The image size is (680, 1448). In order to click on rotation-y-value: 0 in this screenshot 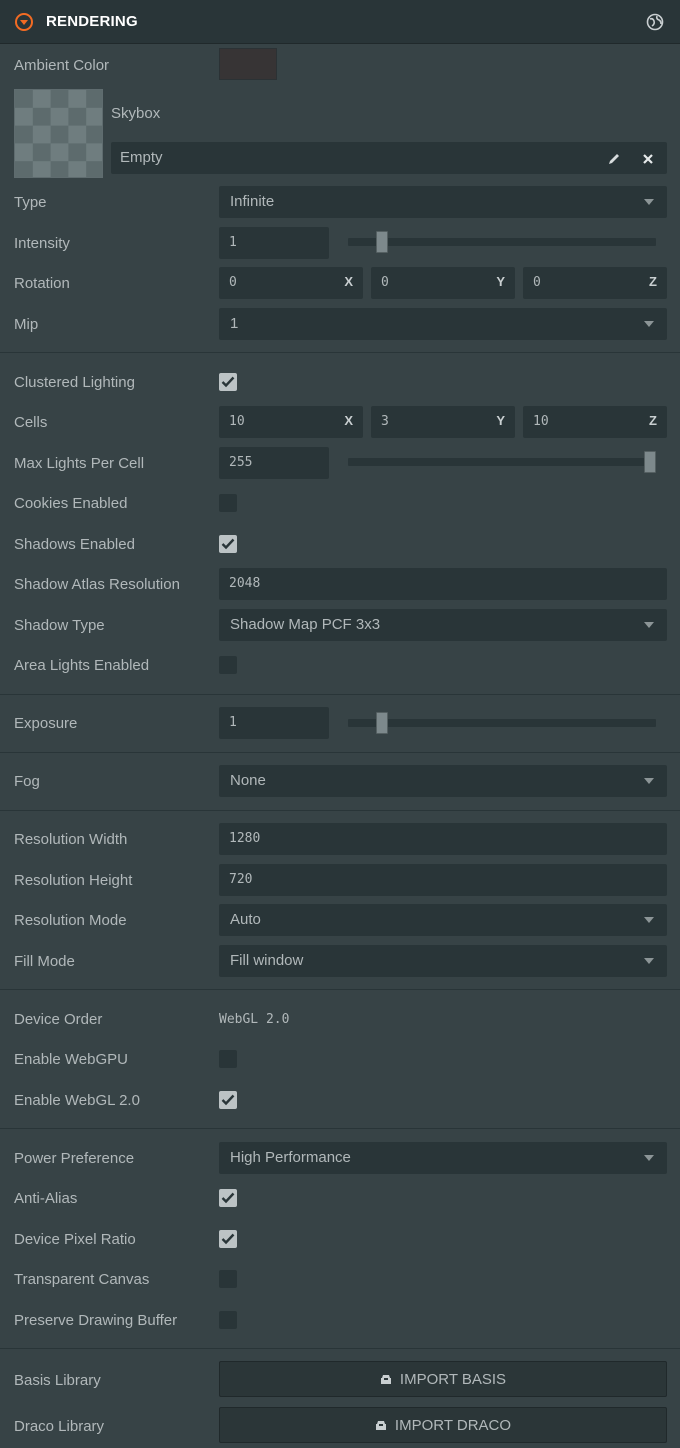, I will do `click(385, 282)`.